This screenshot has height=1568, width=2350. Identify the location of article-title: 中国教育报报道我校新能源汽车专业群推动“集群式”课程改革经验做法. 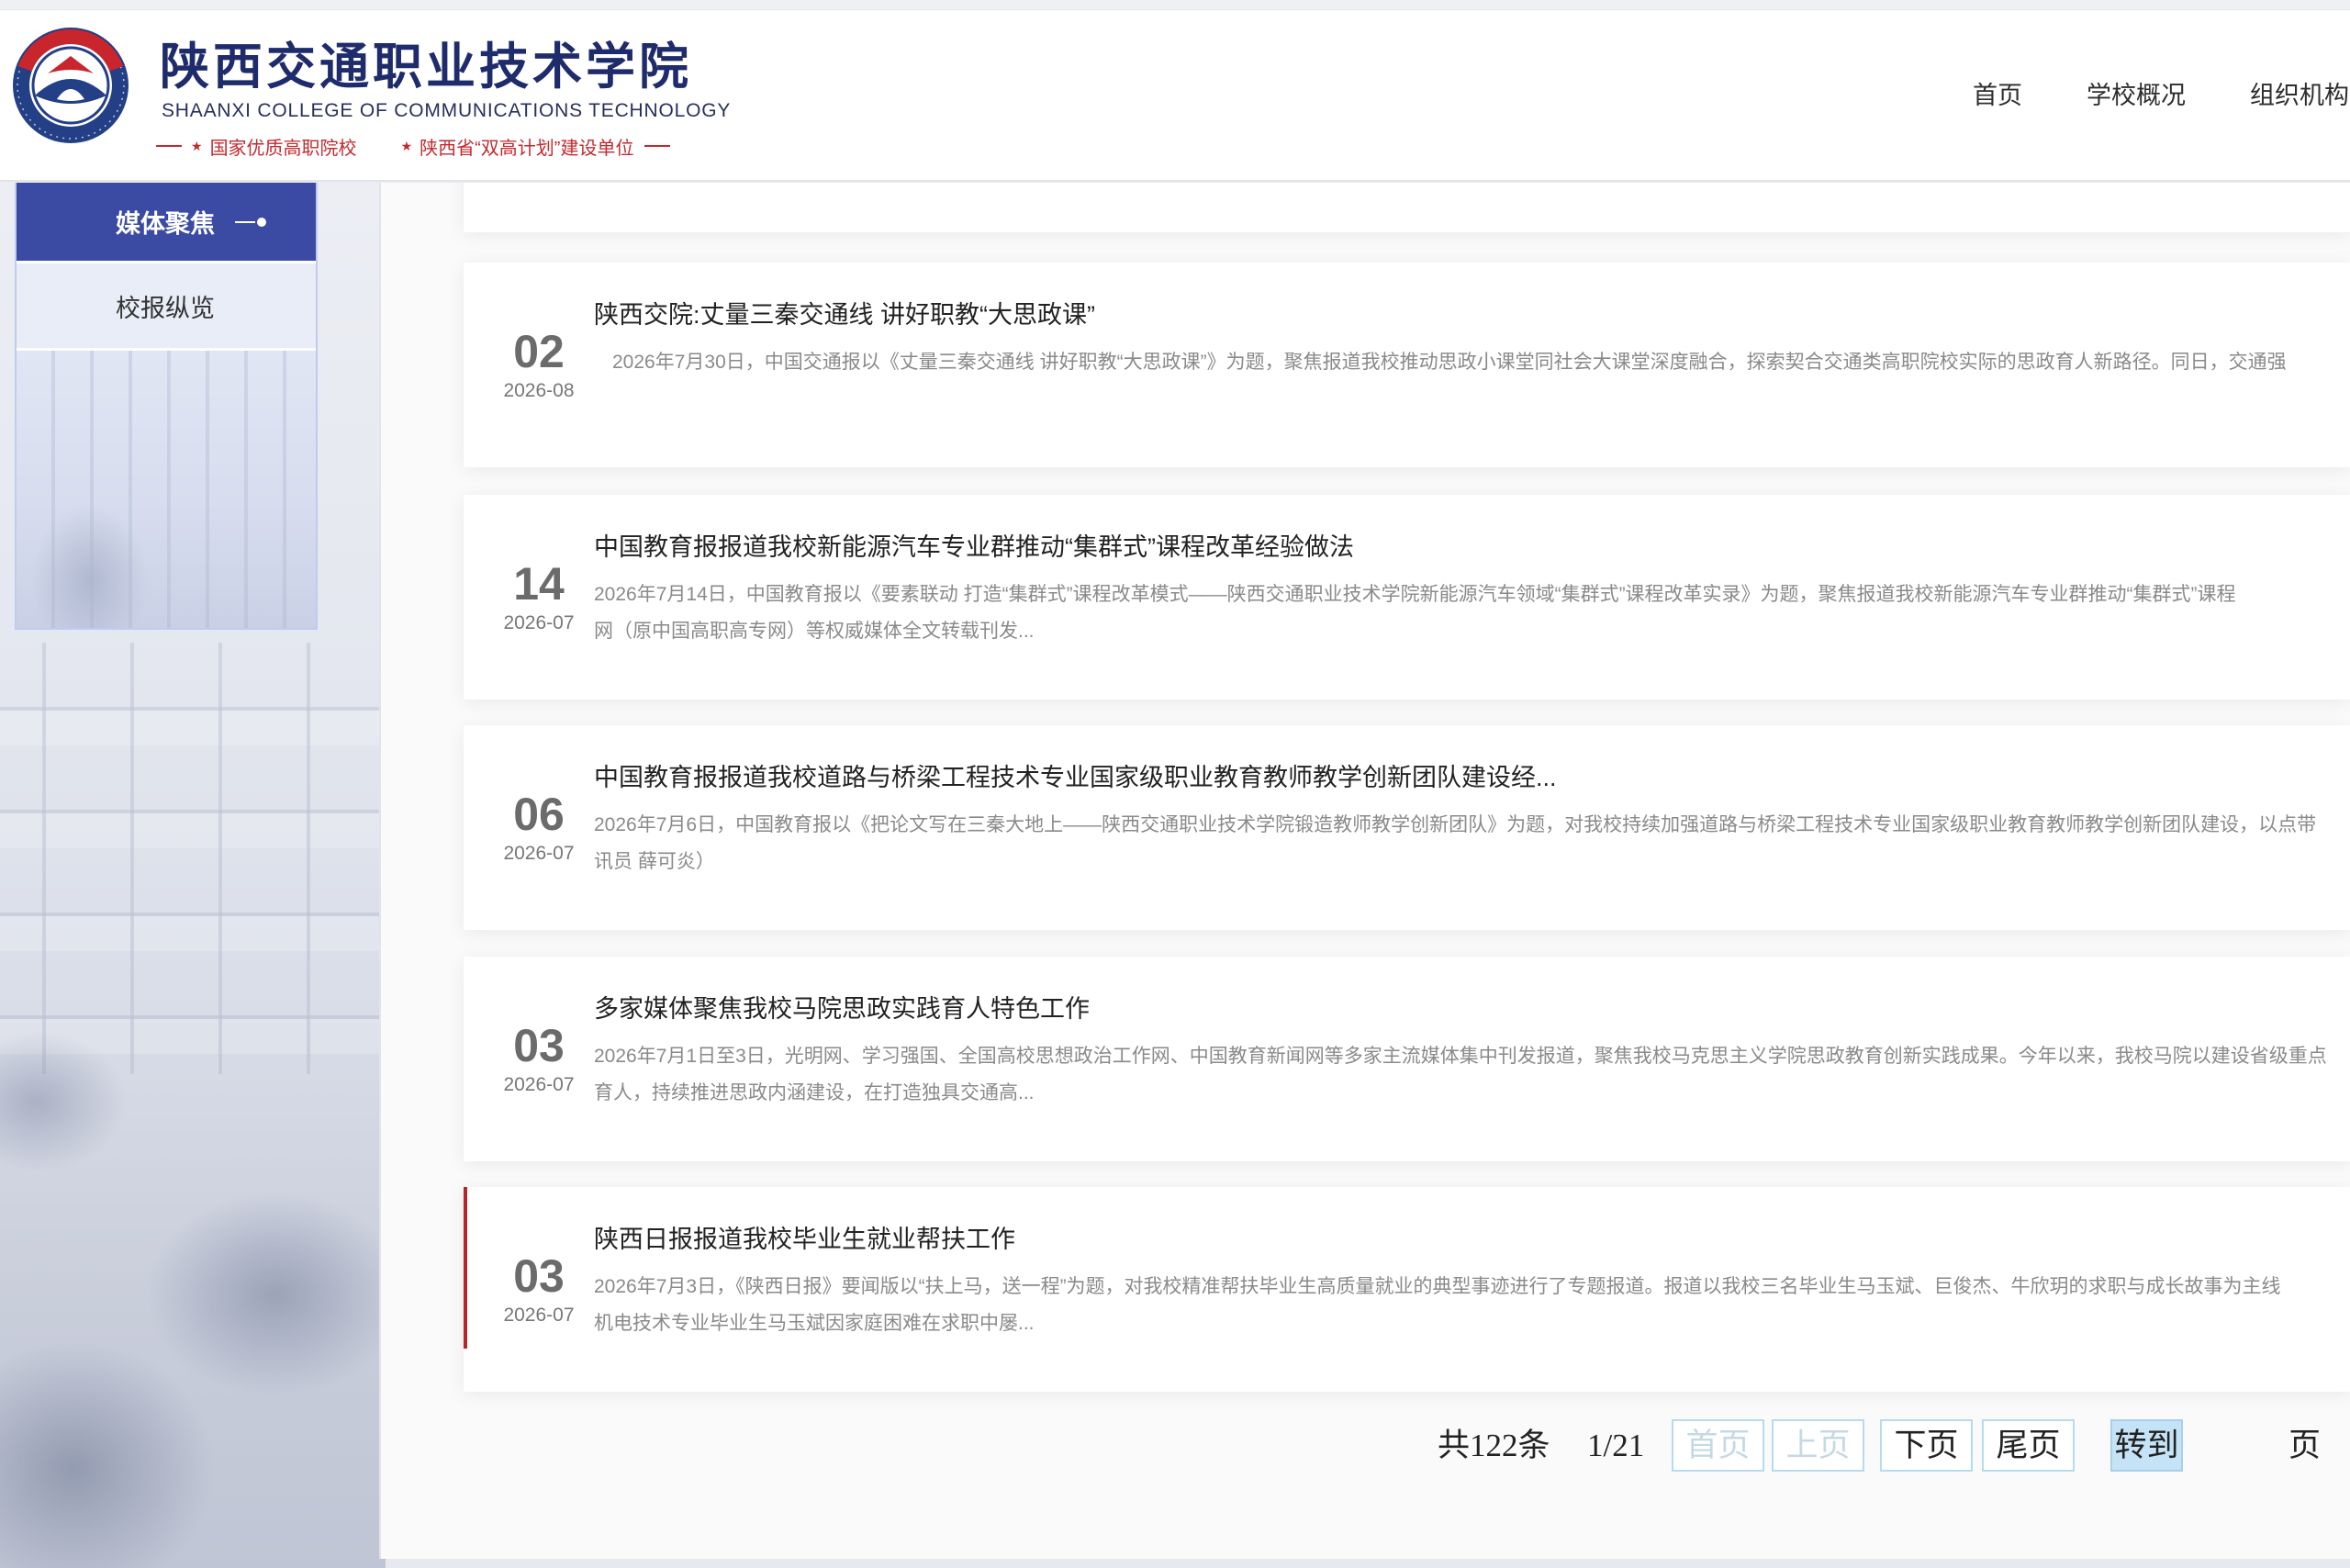
(1472, 547).